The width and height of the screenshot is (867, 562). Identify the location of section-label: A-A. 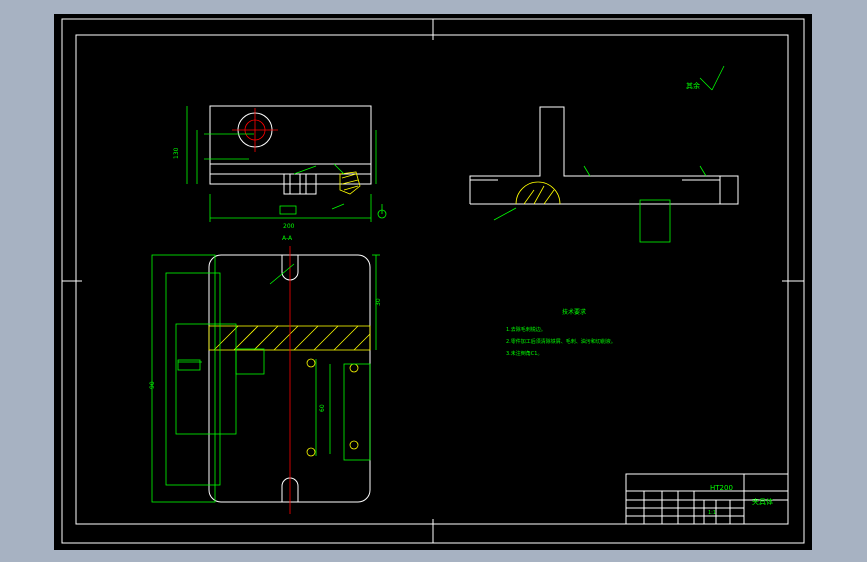
(287, 238).